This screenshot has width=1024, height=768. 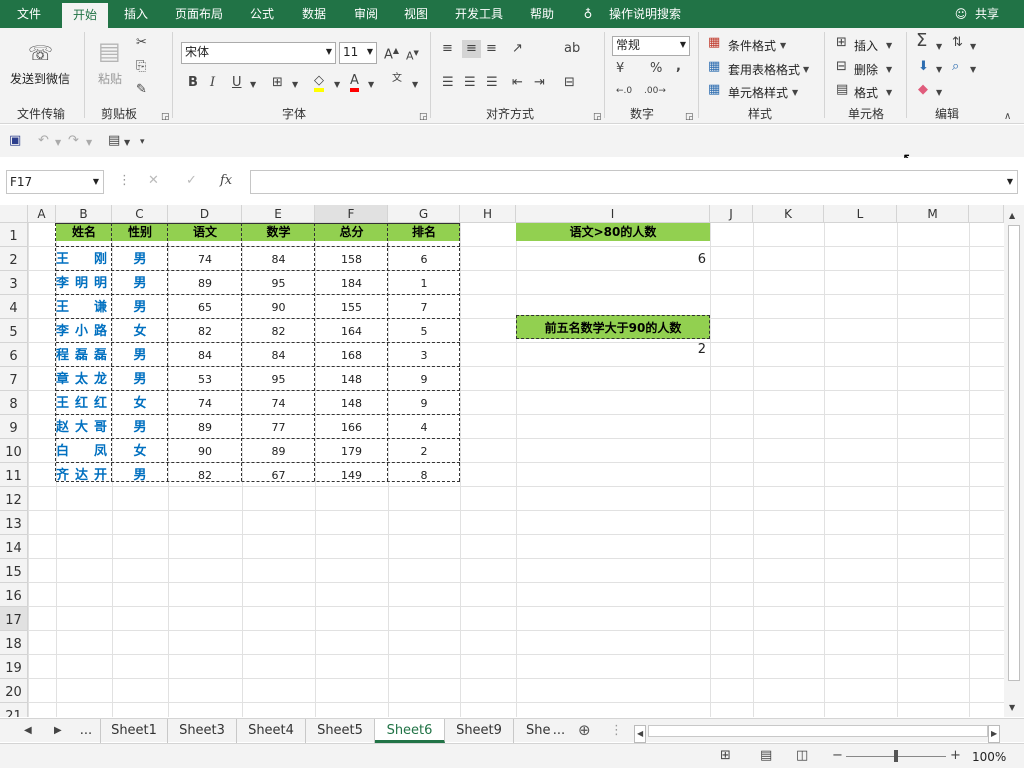 What do you see at coordinates (416, 14) in the screenshot?
I see `menu-tab-view: 视图` at bounding box center [416, 14].